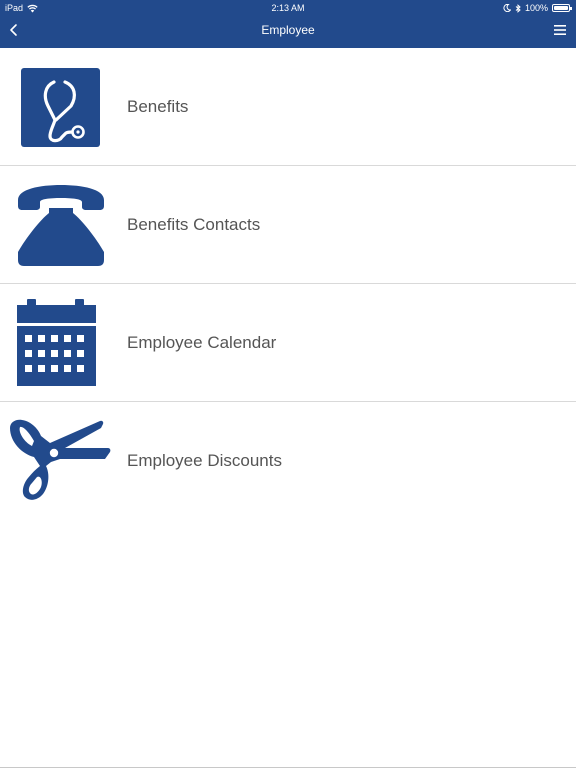 The height and width of the screenshot is (768, 576). I want to click on scissors-coupon-icon, so click(60, 459).